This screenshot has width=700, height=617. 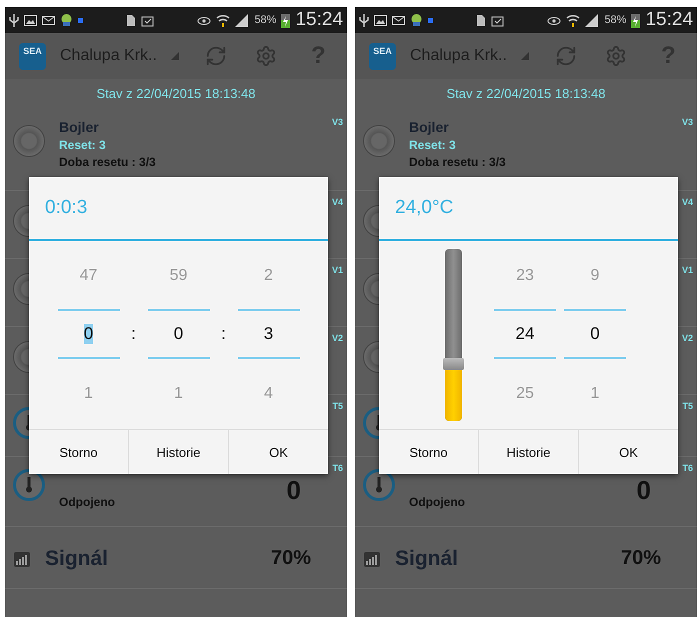 What do you see at coordinates (66, 208) in the screenshot?
I see `dialog-title: 0:0:3` at bounding box center [66, 208].